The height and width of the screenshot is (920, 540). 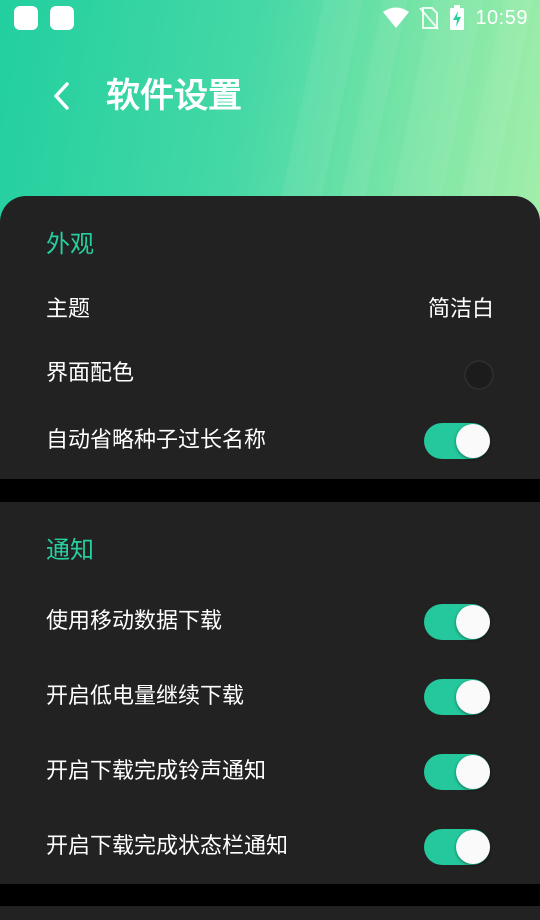 I want to click on color-scheme-row: 界面配色, so click(x=270, y=374).